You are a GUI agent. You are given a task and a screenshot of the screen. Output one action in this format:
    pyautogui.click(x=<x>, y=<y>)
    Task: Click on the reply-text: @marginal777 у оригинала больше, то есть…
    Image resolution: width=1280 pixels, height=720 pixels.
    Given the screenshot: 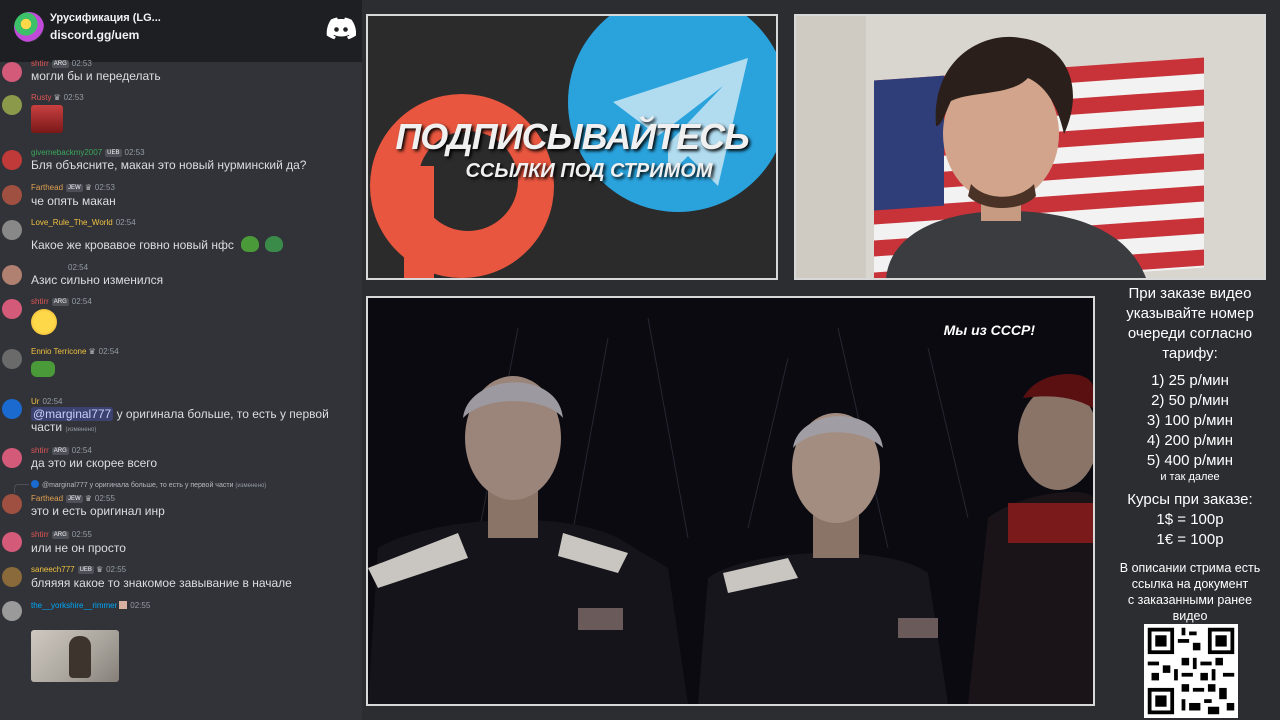 What is the action you would take?
    pyautogui.click(x=138, y=485)
    